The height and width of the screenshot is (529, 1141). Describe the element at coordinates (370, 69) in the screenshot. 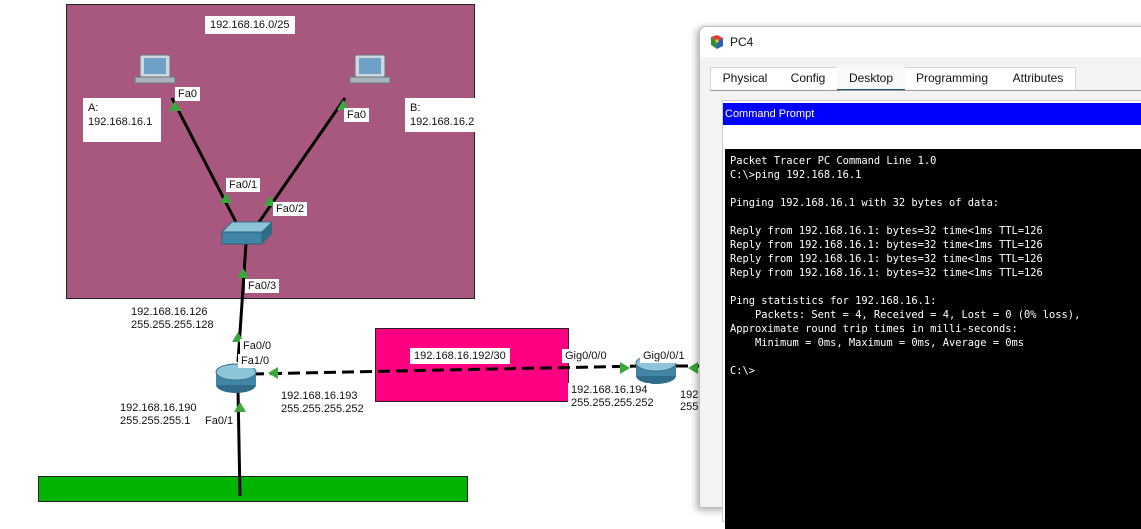

I see `pc-b-icon` at that location.